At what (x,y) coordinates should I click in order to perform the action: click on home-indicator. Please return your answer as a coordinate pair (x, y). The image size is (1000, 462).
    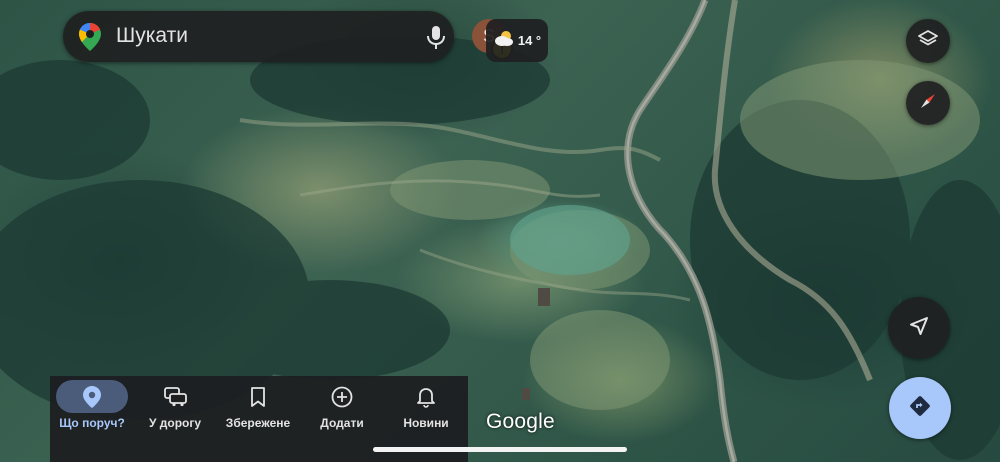
    Looking at the image, I should click on (500, 449).